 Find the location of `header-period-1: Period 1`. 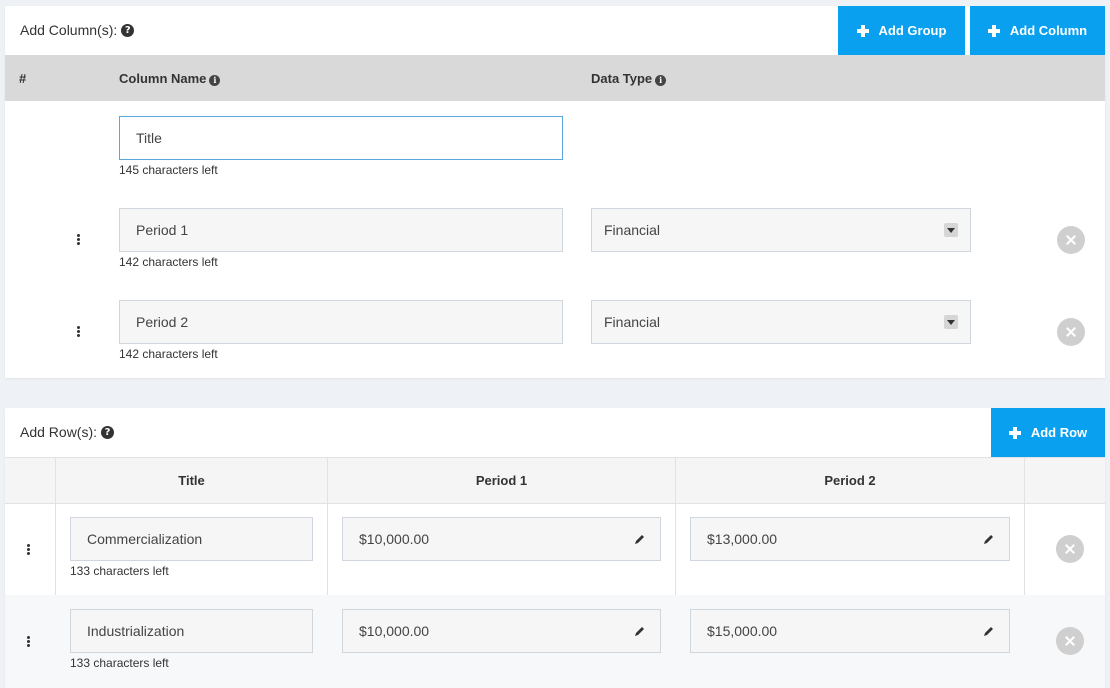

header-period-1: Period 1 is located at coordinates (502, 481).